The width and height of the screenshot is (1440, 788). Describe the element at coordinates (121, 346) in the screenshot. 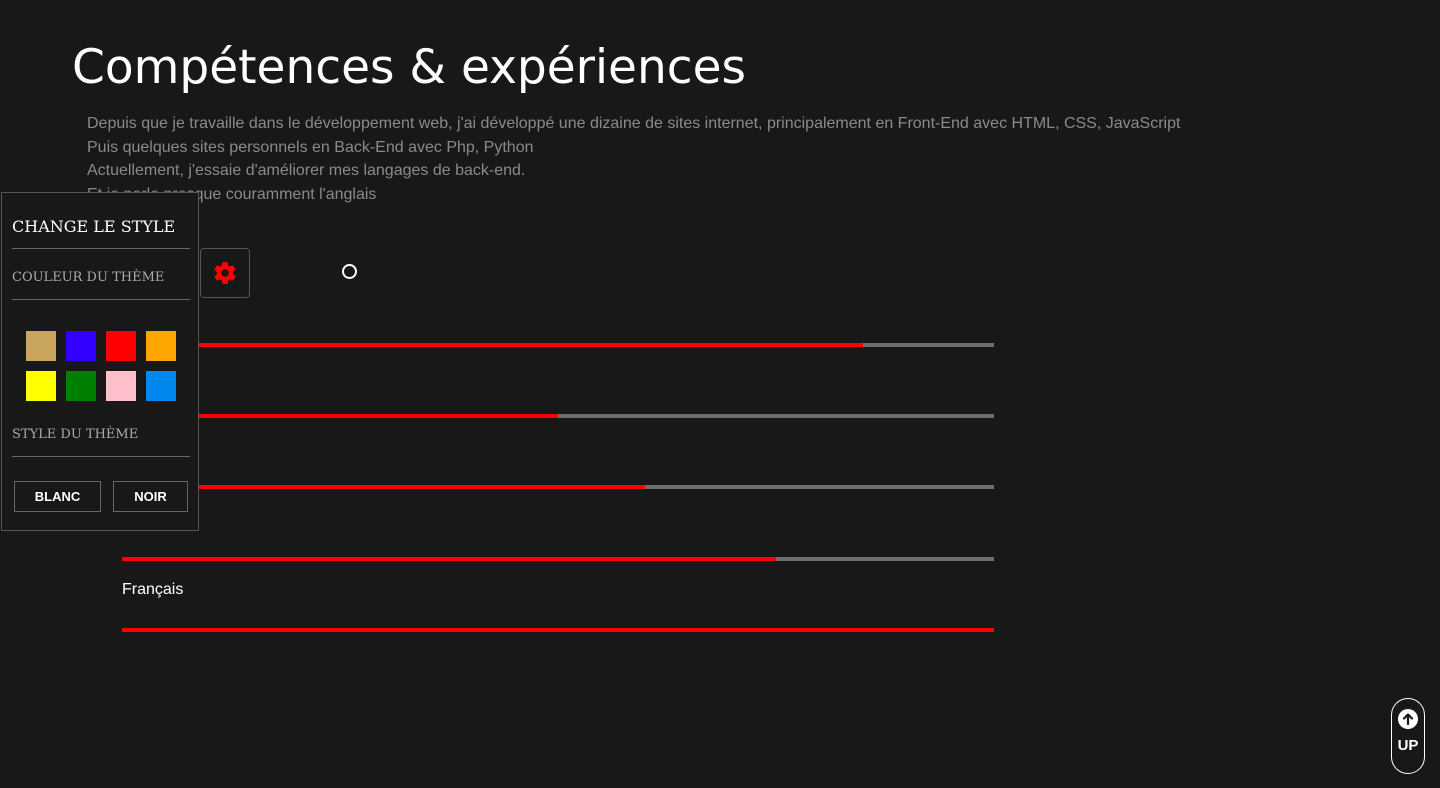

I see `color-swatch-red` at that location.